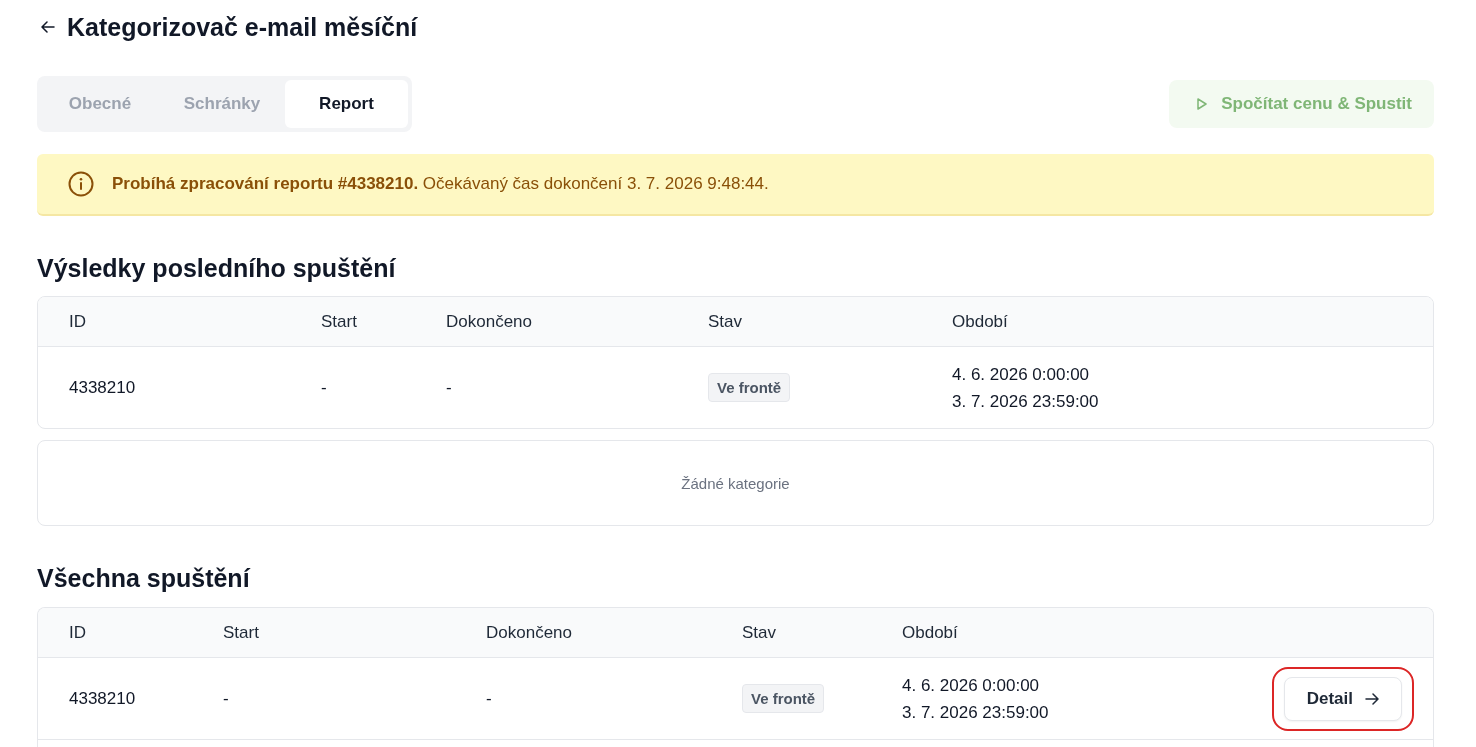  I want to click on section-title: Výsledky posledního spuštění, so click(217, 268).